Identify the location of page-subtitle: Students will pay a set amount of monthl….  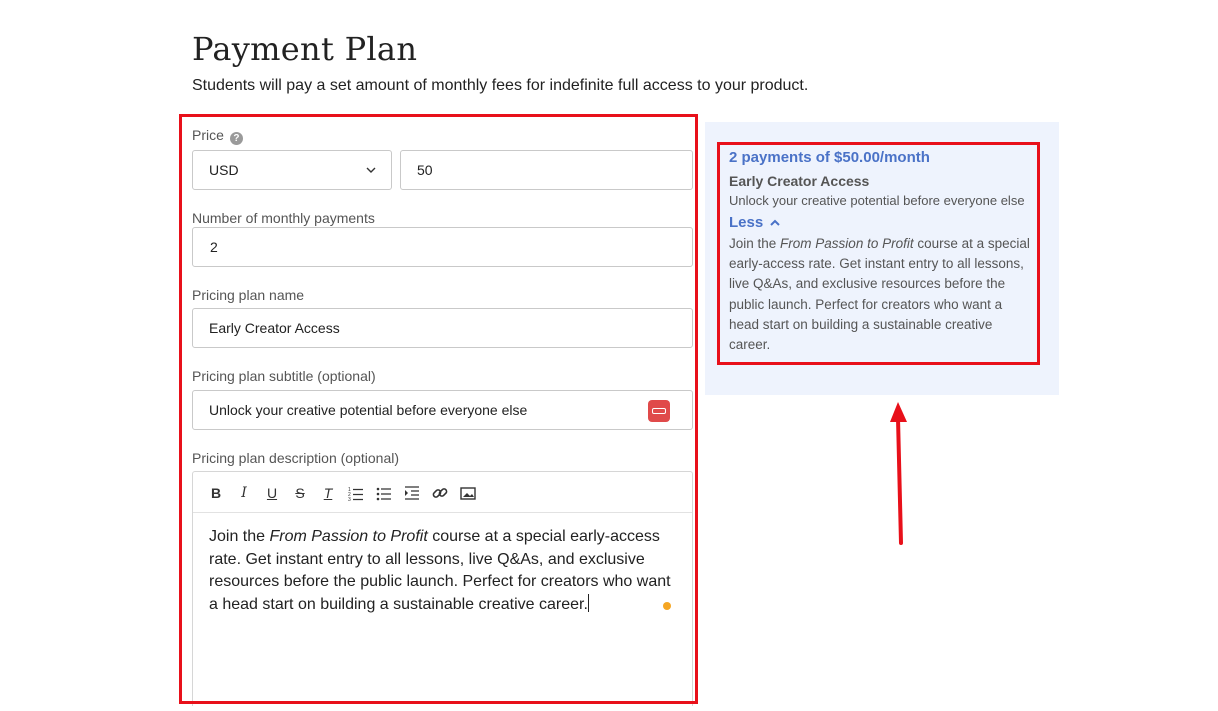
(500, 85).